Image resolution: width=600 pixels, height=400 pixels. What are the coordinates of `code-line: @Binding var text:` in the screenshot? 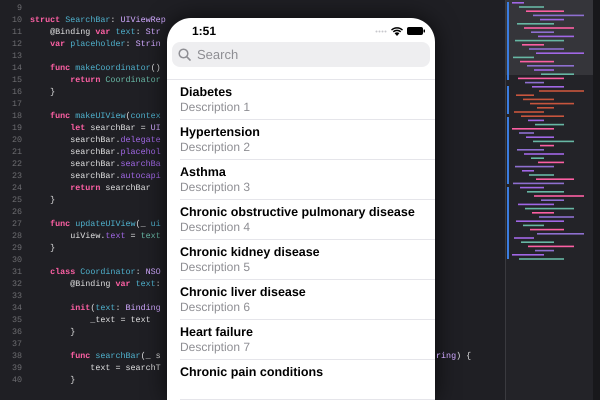 It's located at (115, 284).